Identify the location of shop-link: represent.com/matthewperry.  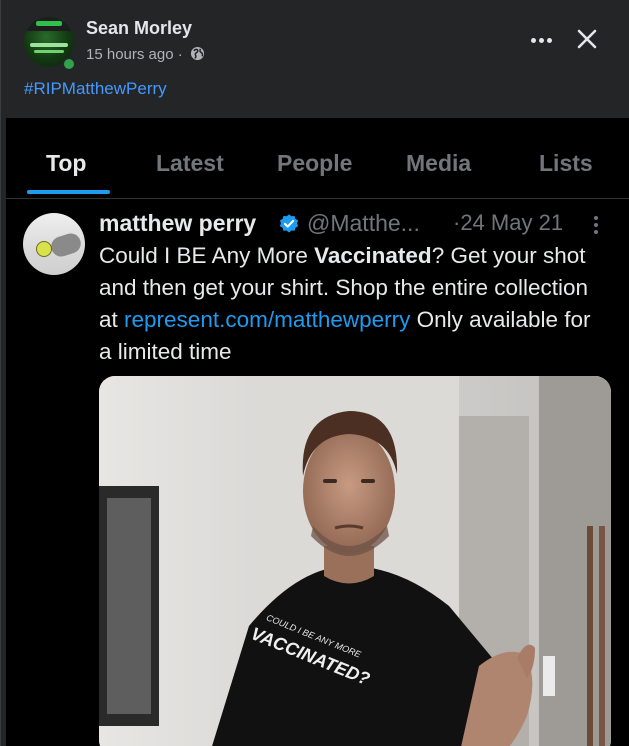
(267, 319).